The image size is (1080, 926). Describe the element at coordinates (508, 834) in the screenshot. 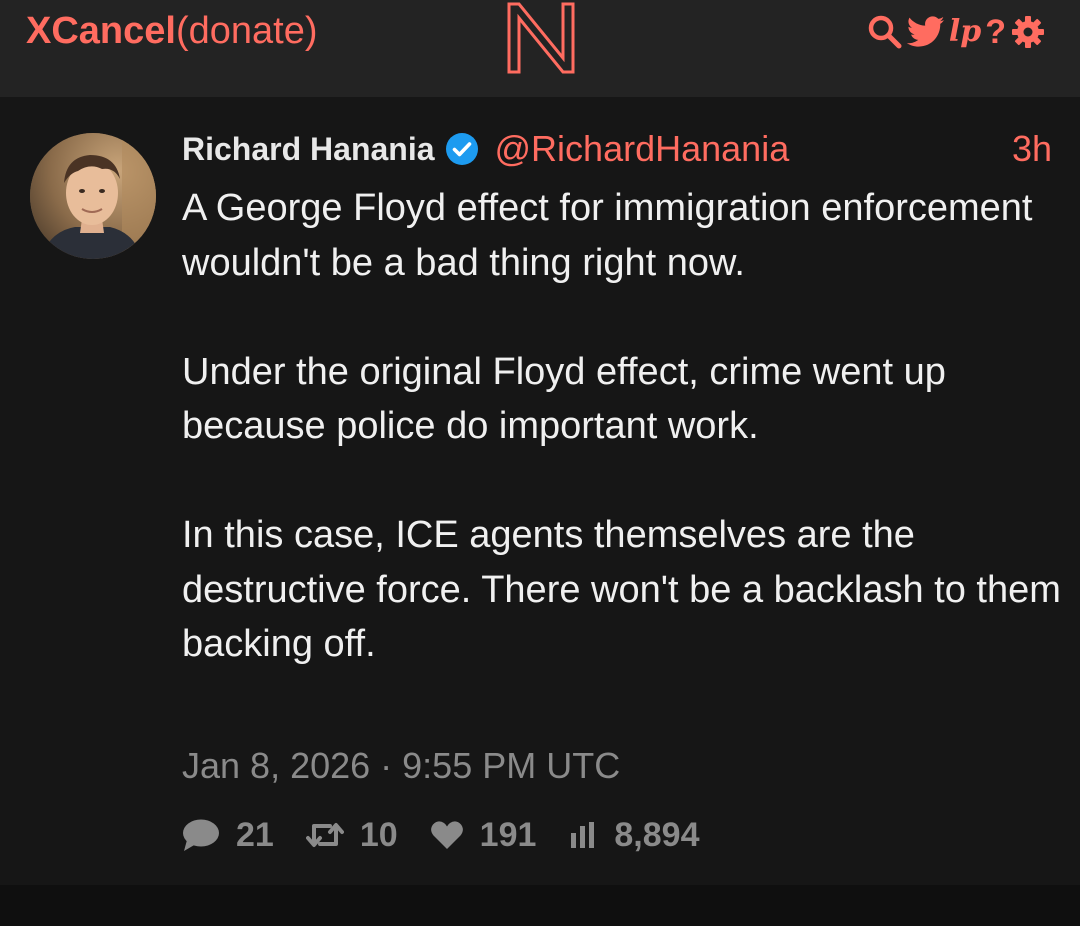

I see `likes-count: 191` at that location.